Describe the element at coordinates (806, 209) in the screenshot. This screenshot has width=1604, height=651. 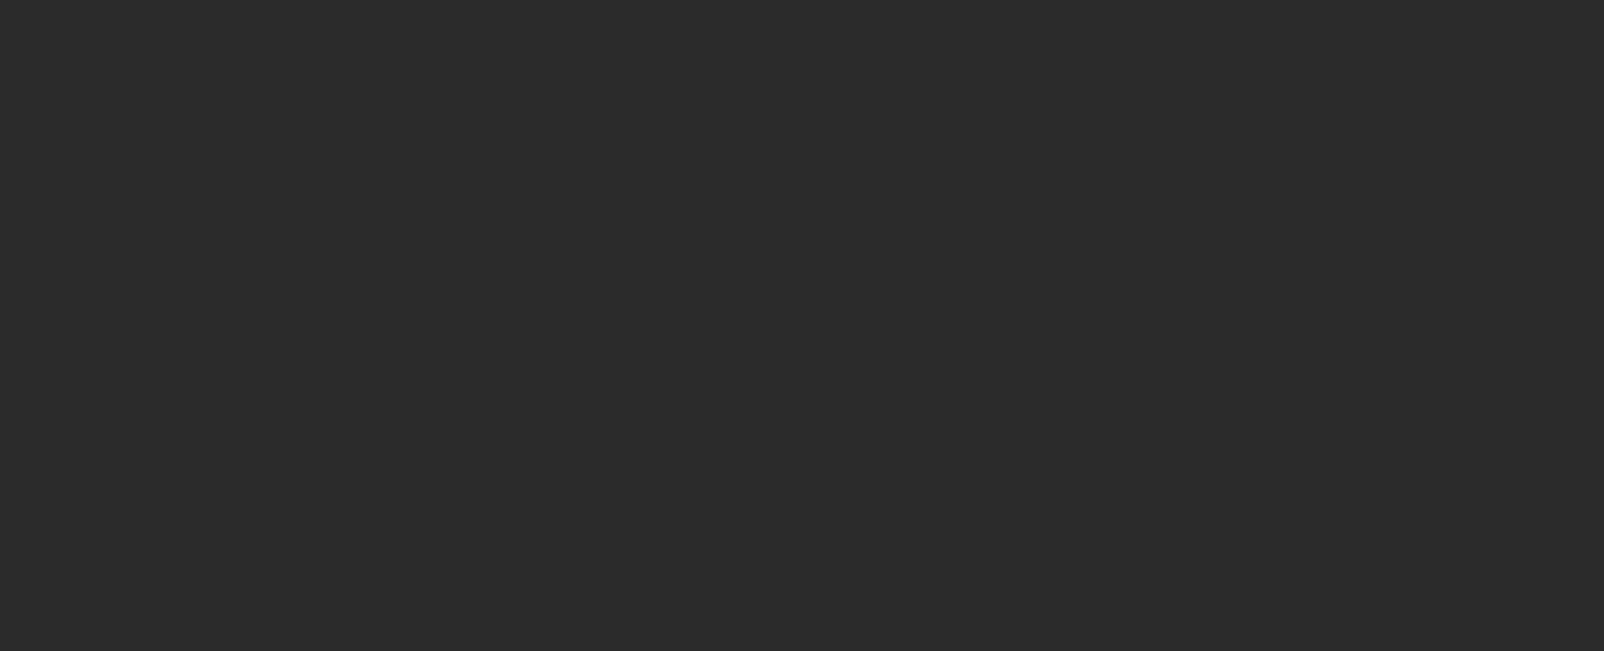
I see `console-line-description-heading: Description:` at that location.